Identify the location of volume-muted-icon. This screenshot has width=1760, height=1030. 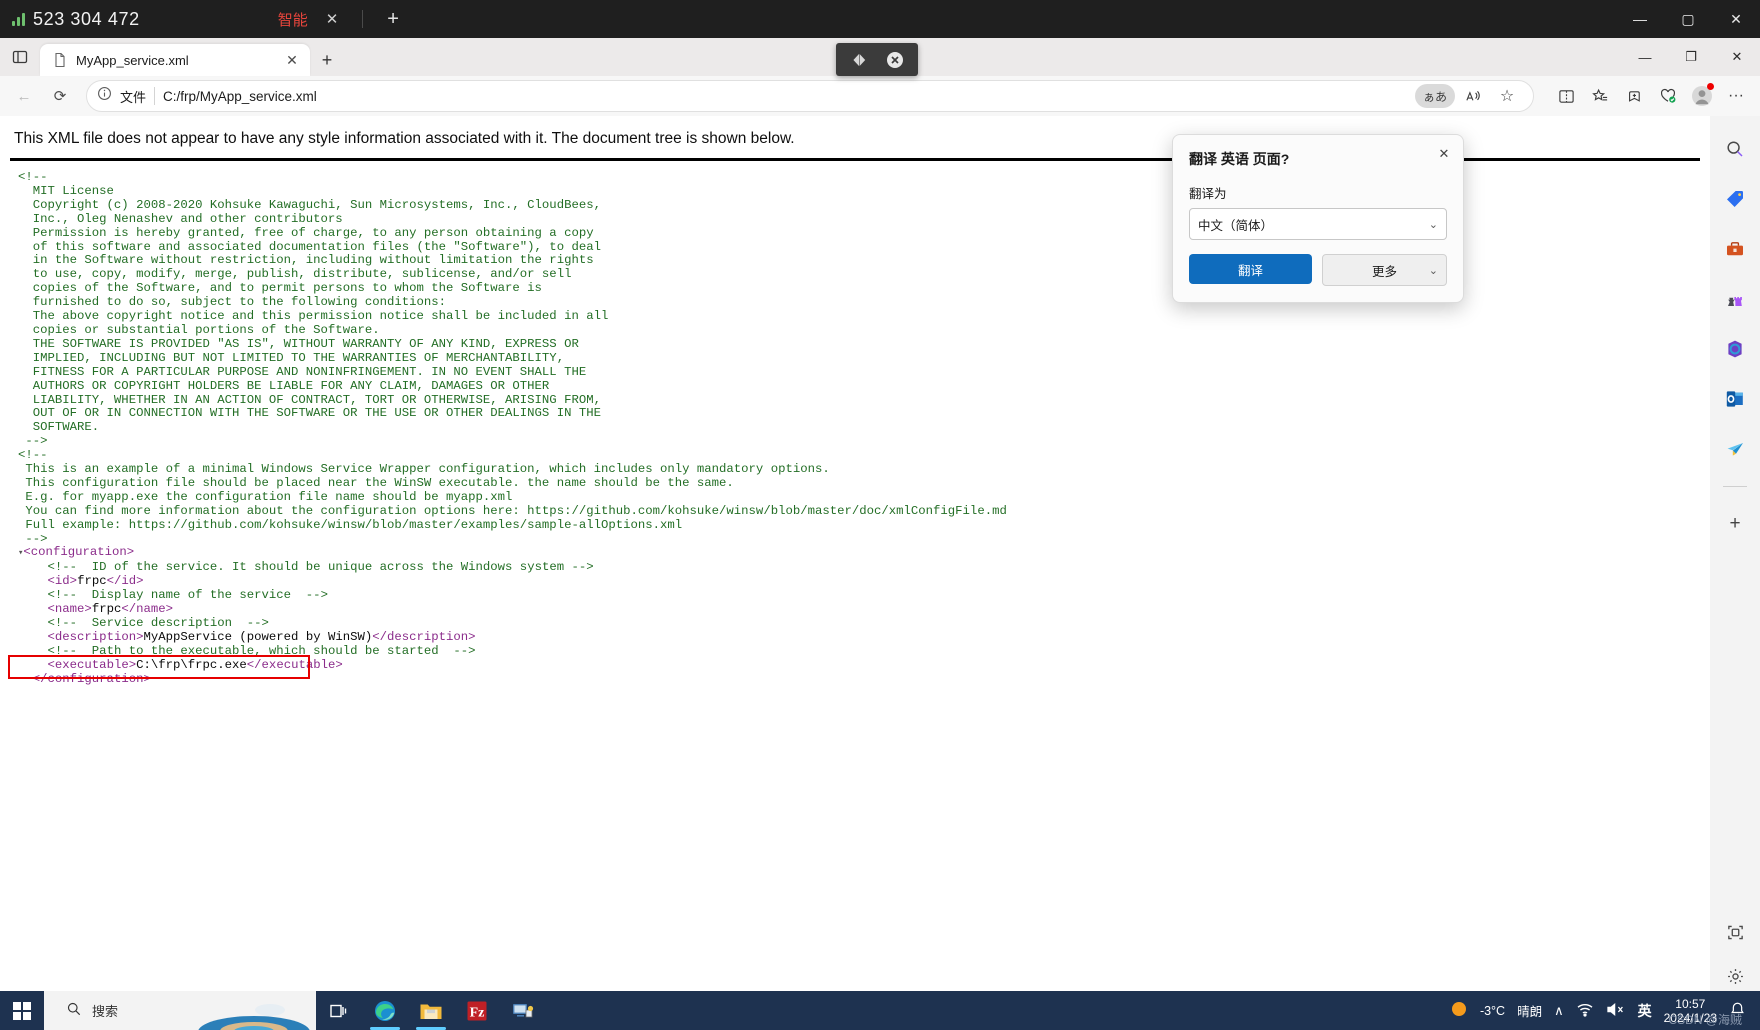
(1616, 1011).